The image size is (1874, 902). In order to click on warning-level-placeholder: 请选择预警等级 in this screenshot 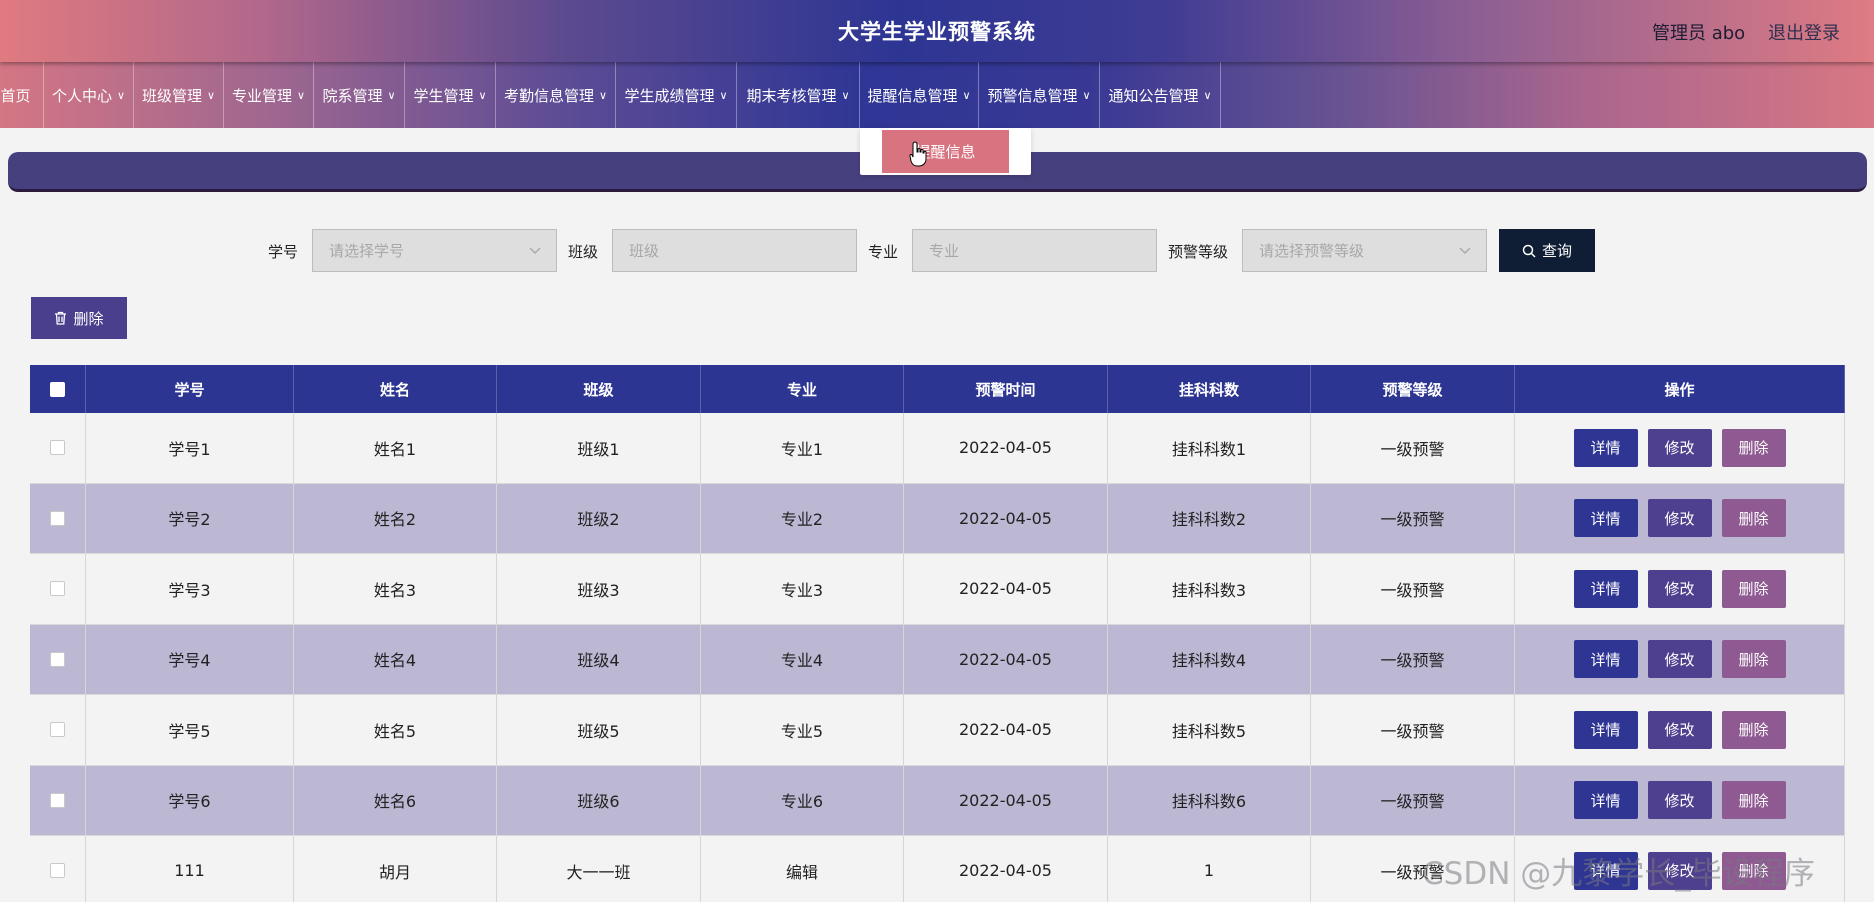, I will do `click(1312, 251)`.